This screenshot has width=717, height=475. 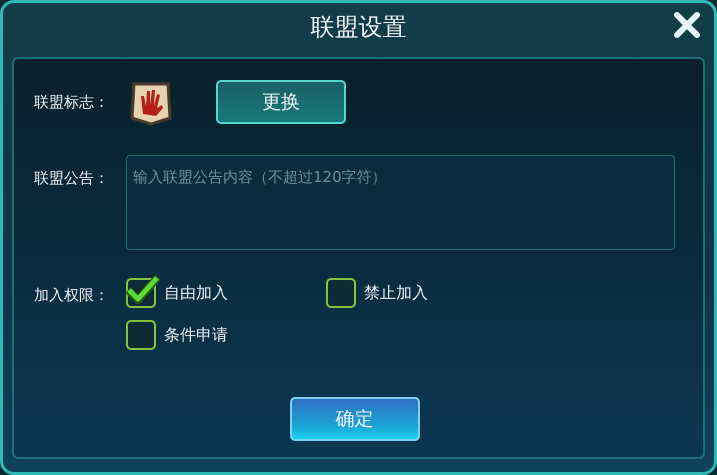 I want to click on option-label: 条件申请, so click(x=196, y=335).